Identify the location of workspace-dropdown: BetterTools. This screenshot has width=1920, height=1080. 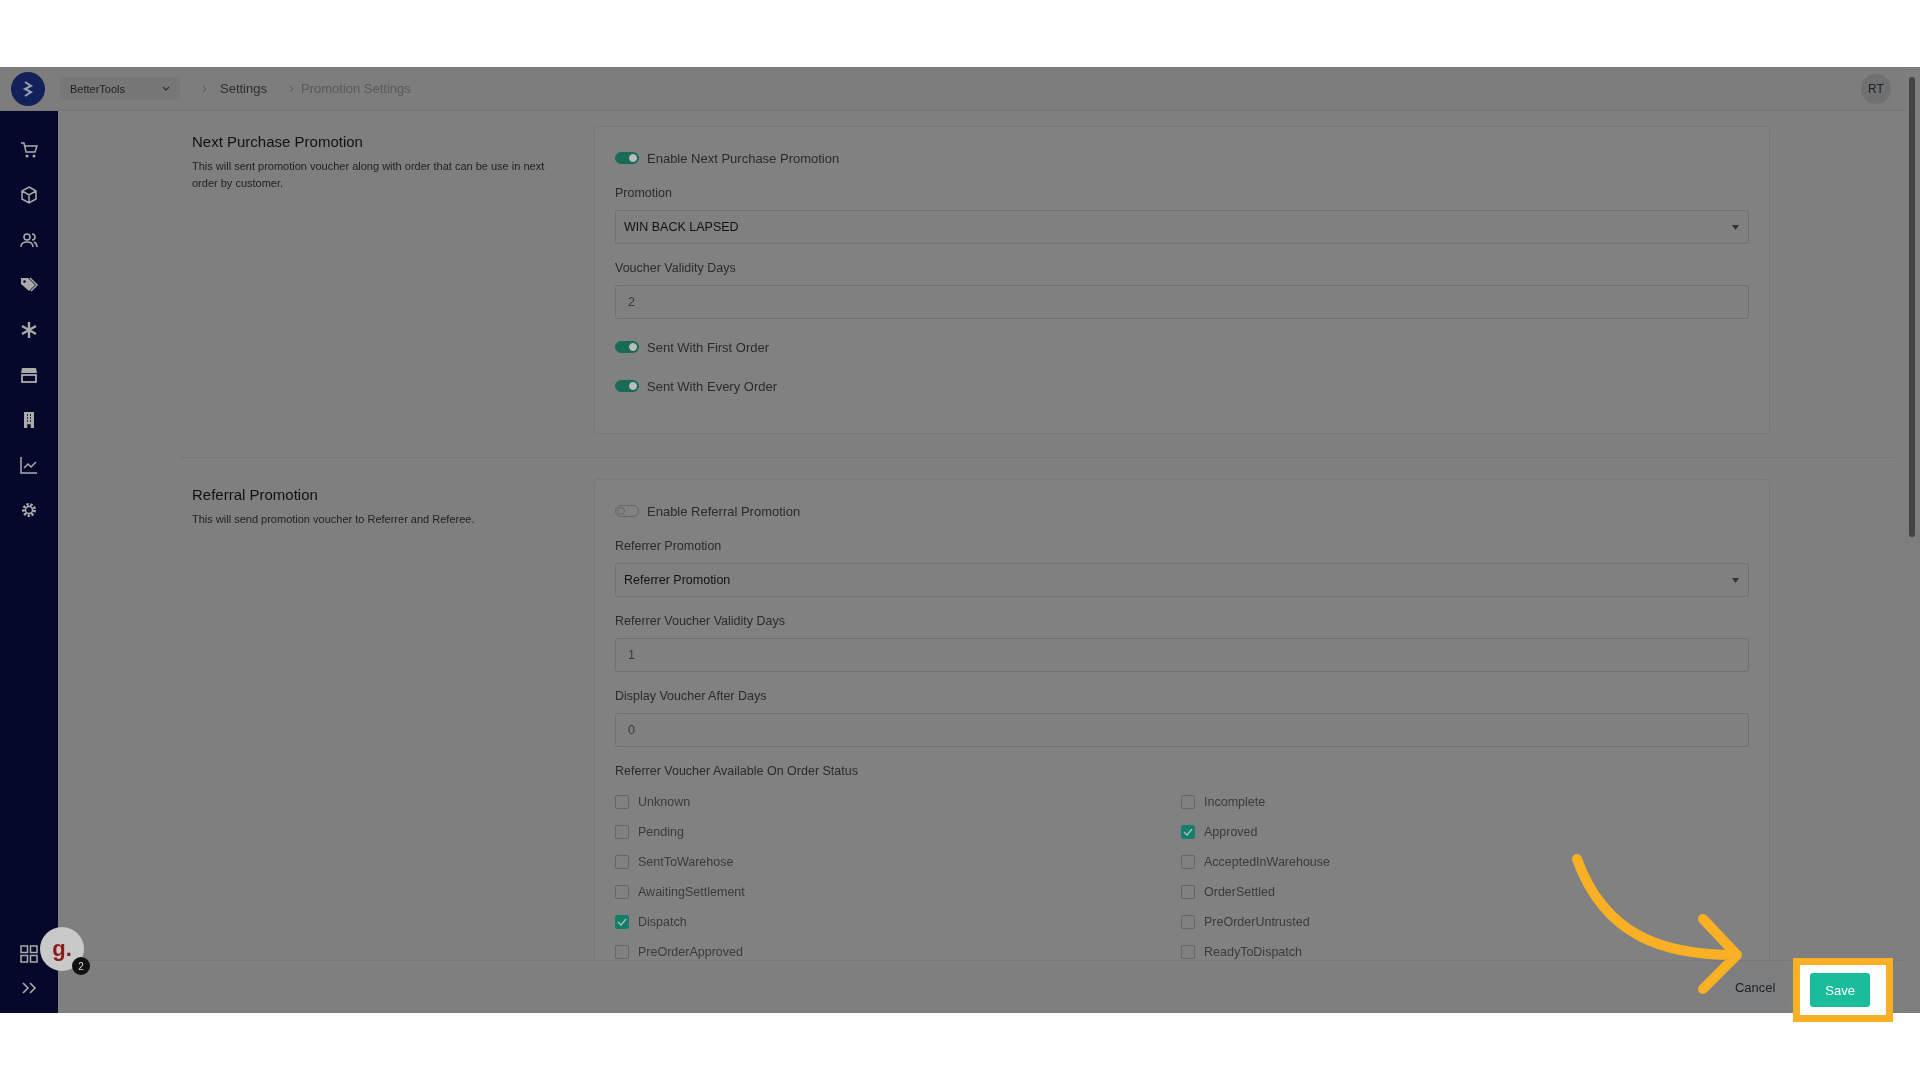
(120, 88).